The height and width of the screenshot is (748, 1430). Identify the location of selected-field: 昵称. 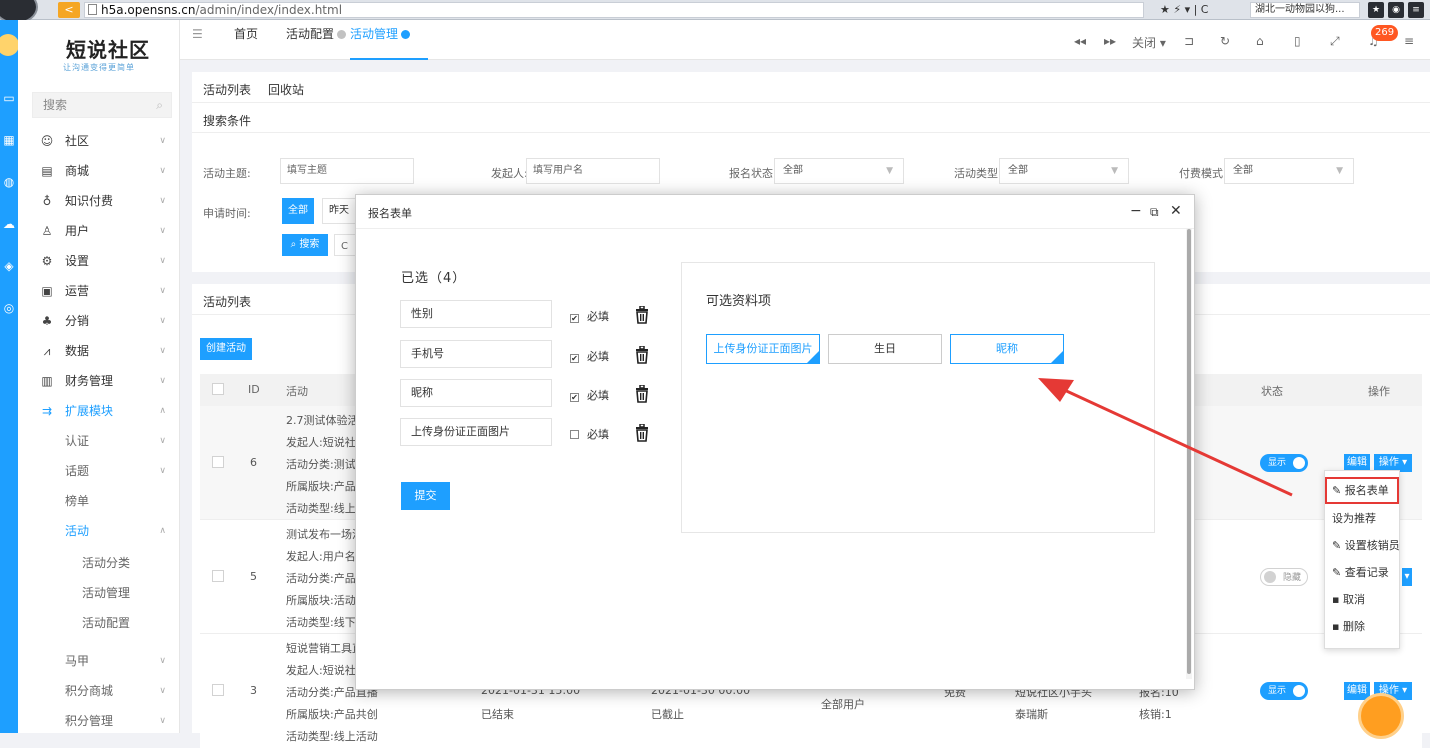
(476, 393).